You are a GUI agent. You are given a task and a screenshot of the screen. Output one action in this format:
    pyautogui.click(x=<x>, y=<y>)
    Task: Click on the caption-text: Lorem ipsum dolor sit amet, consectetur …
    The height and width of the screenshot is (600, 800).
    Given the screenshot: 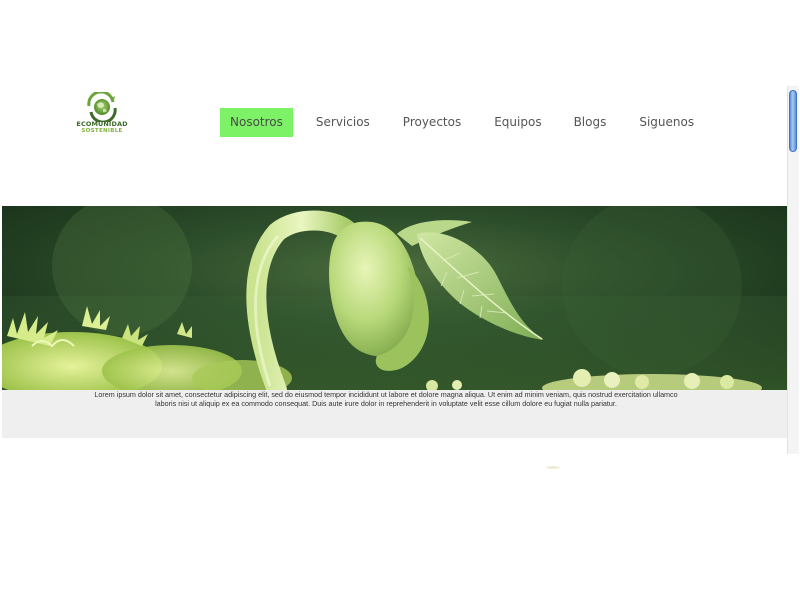 What is the action you would take?
    pyautogui.click(x=386, y=399)
    